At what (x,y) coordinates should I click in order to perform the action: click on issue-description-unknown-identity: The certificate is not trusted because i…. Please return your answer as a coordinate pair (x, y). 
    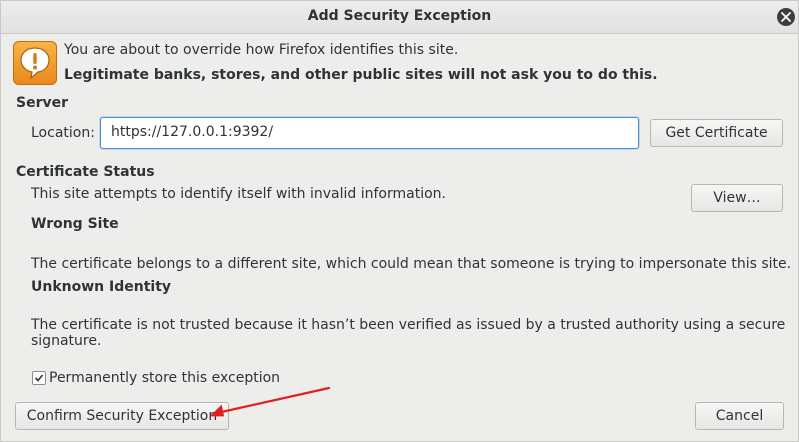
    Looking at the image, I should click on (408, 333).